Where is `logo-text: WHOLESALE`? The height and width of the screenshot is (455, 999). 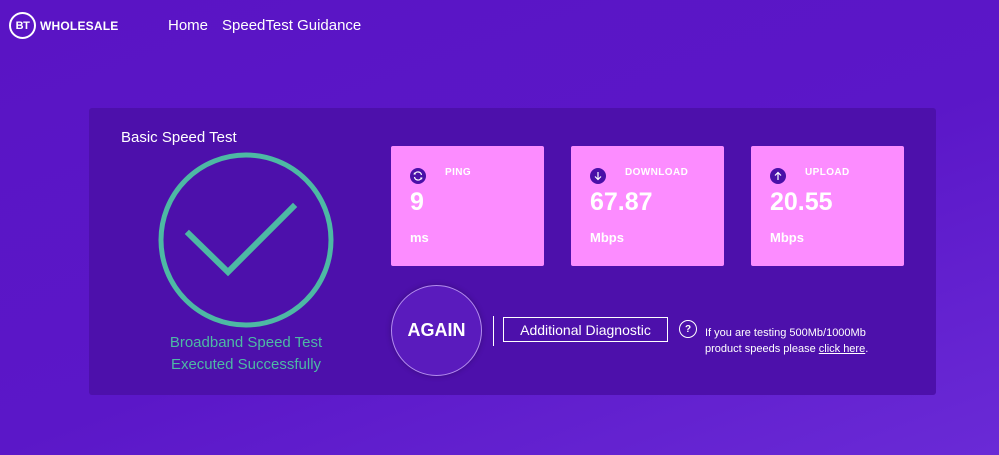
logo-text: WHOLESALE is located at coordinates (79, 25).